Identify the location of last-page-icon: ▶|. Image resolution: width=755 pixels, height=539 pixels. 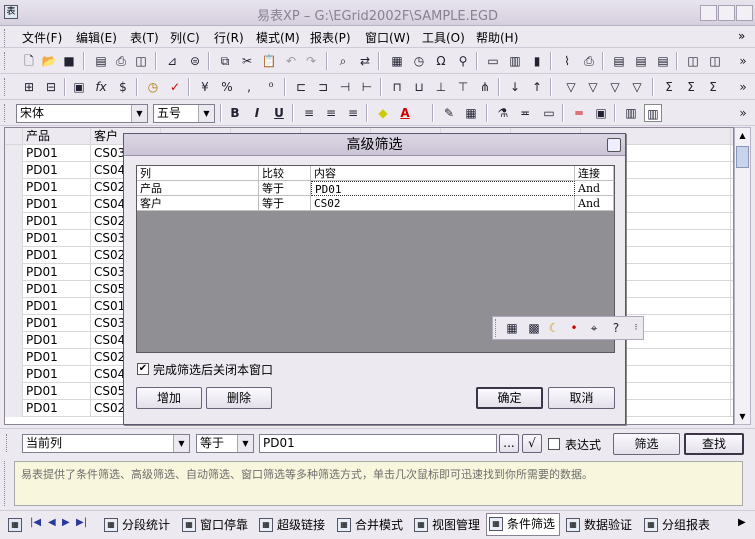
(81, 522).